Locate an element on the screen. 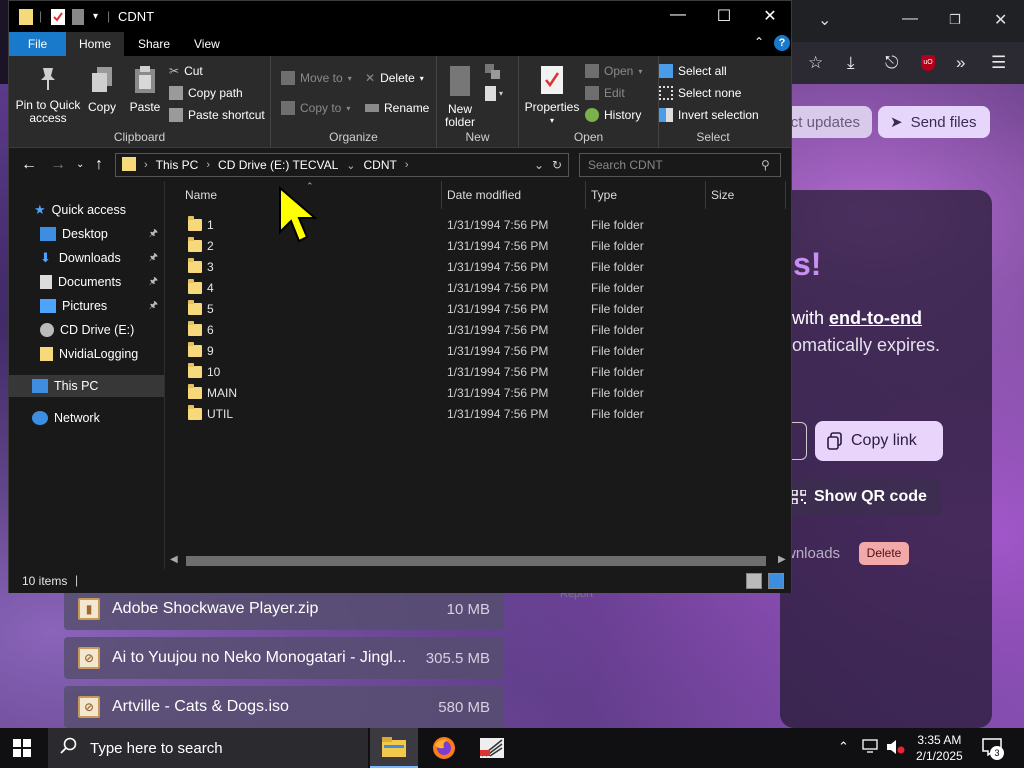 The image size is (1024, 768). invert-selection-button: Invert selection is located at coordinates (709, 115).